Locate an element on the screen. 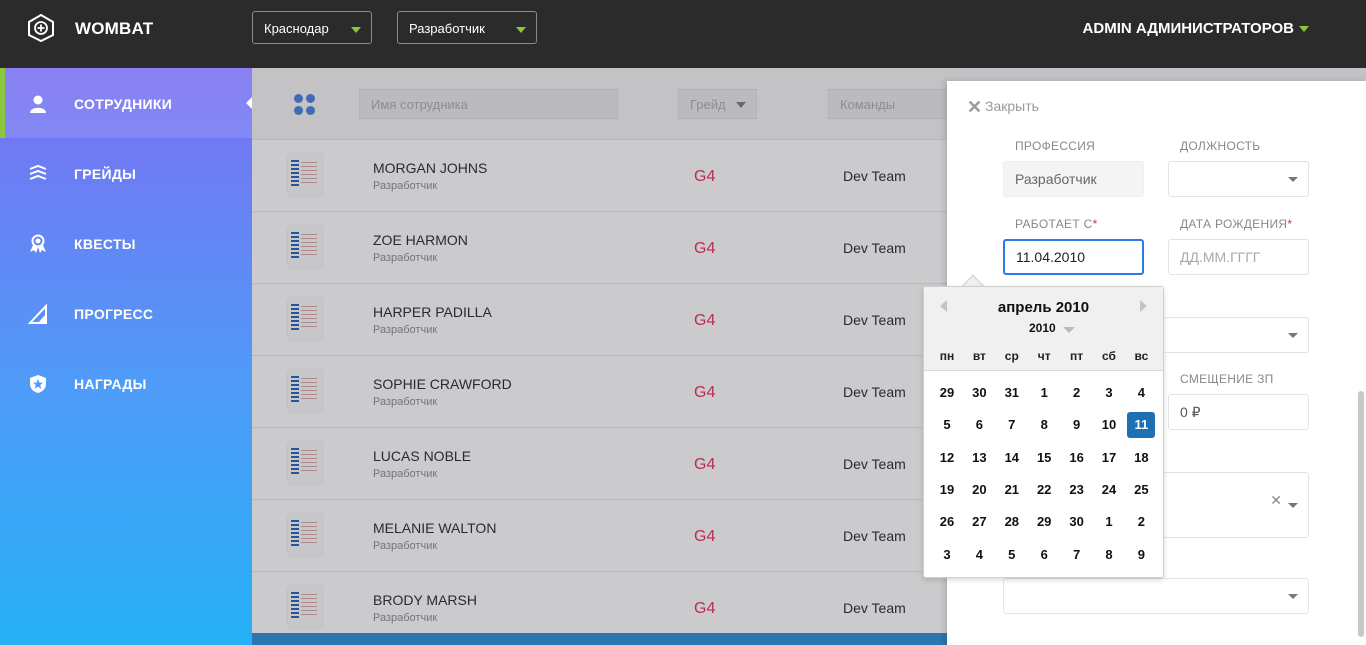  datepicker-month-title: апрель 2010 is located at coordinates (1043, 307).